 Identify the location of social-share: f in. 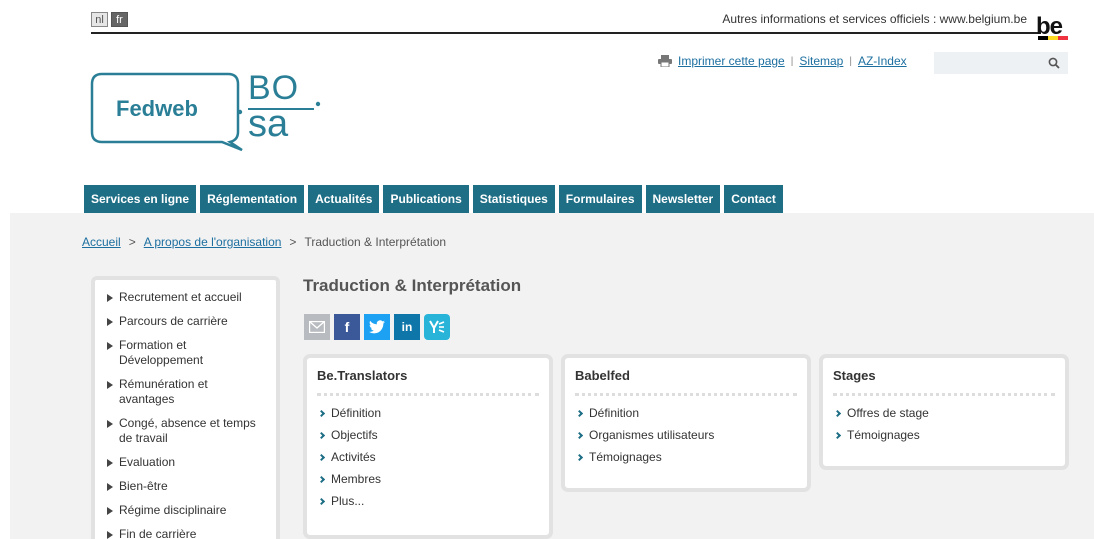
(377, 327).